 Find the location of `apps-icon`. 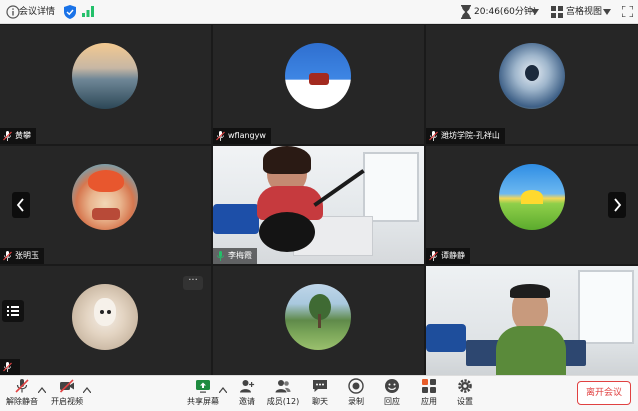

apps-icon is located at coordinates (429, 386).